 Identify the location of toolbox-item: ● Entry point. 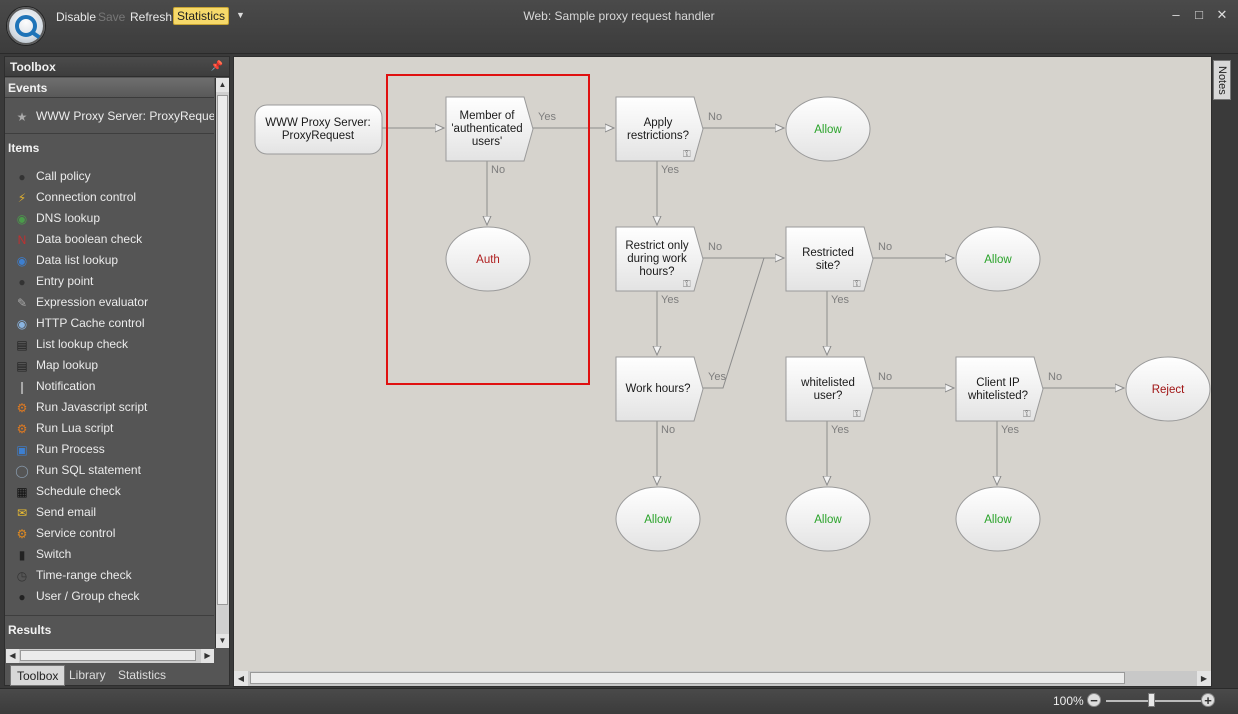
(109, 281).